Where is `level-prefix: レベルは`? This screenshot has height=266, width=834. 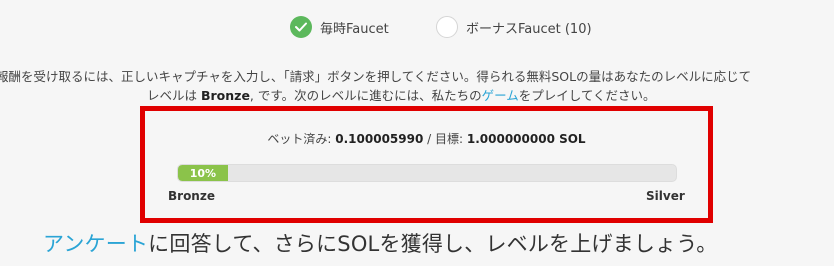 level-prefix: レベルは is located at coordinates (174, 95).